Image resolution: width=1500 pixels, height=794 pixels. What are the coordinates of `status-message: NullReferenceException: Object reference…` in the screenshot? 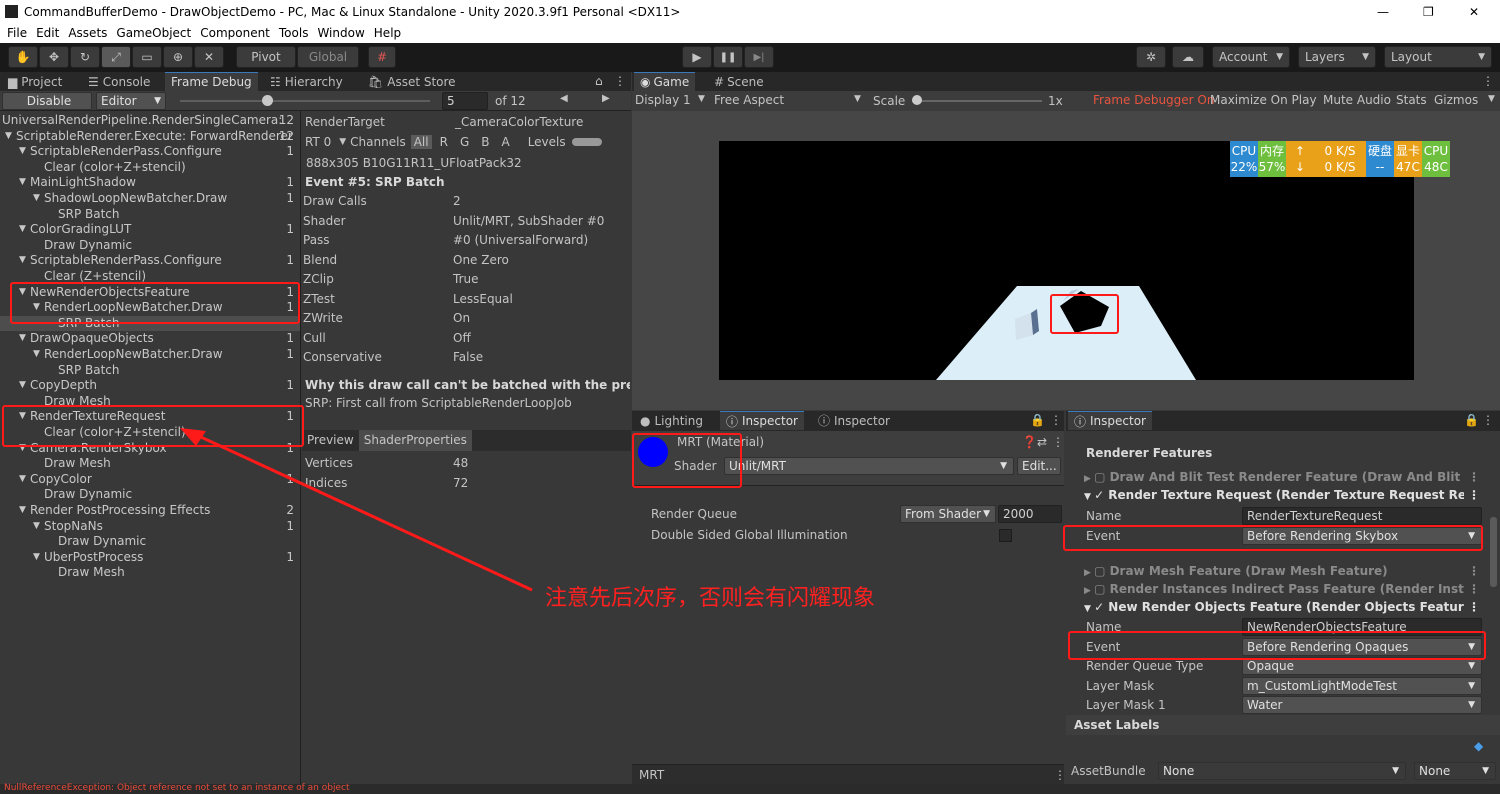 It's located at (176, 788).